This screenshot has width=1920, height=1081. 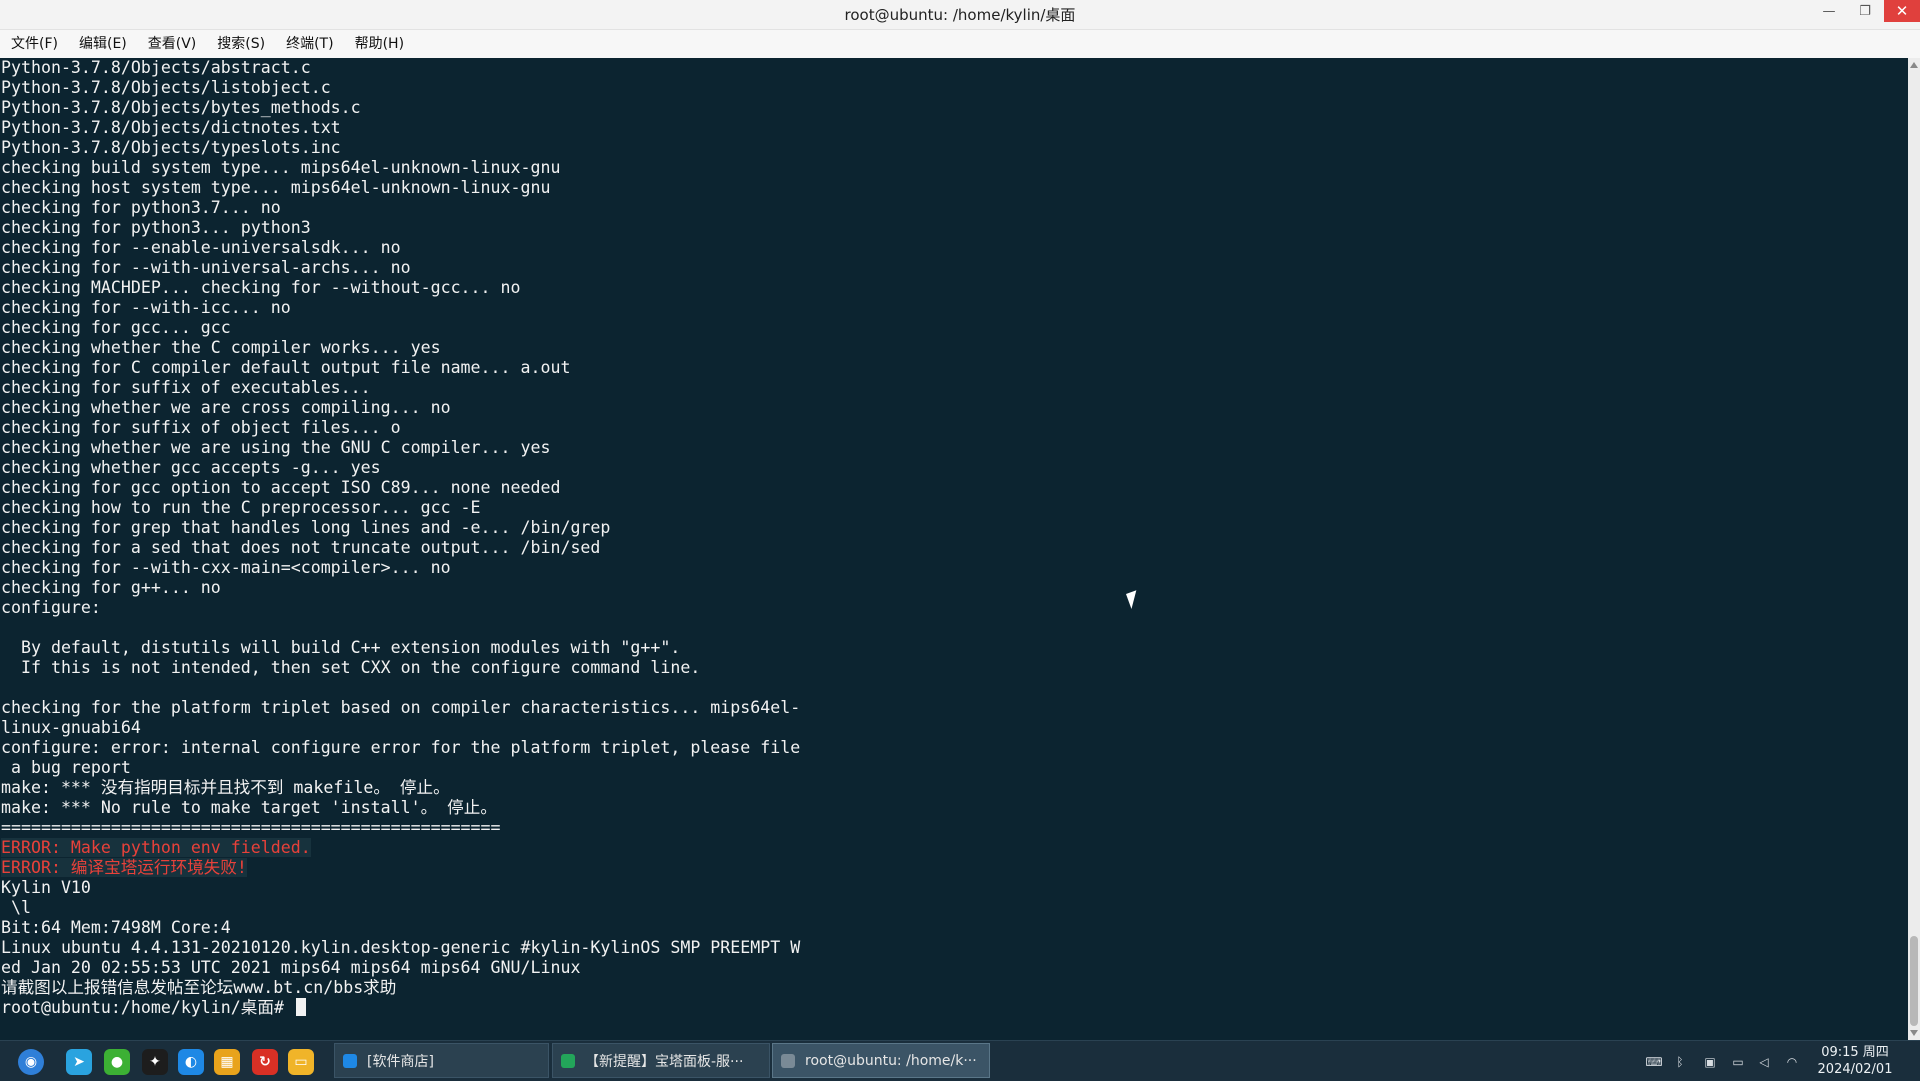 I want to click on terminal-line: Python-3.7.8/Objects/dictnotes.txt, so click(x=171, y=127).